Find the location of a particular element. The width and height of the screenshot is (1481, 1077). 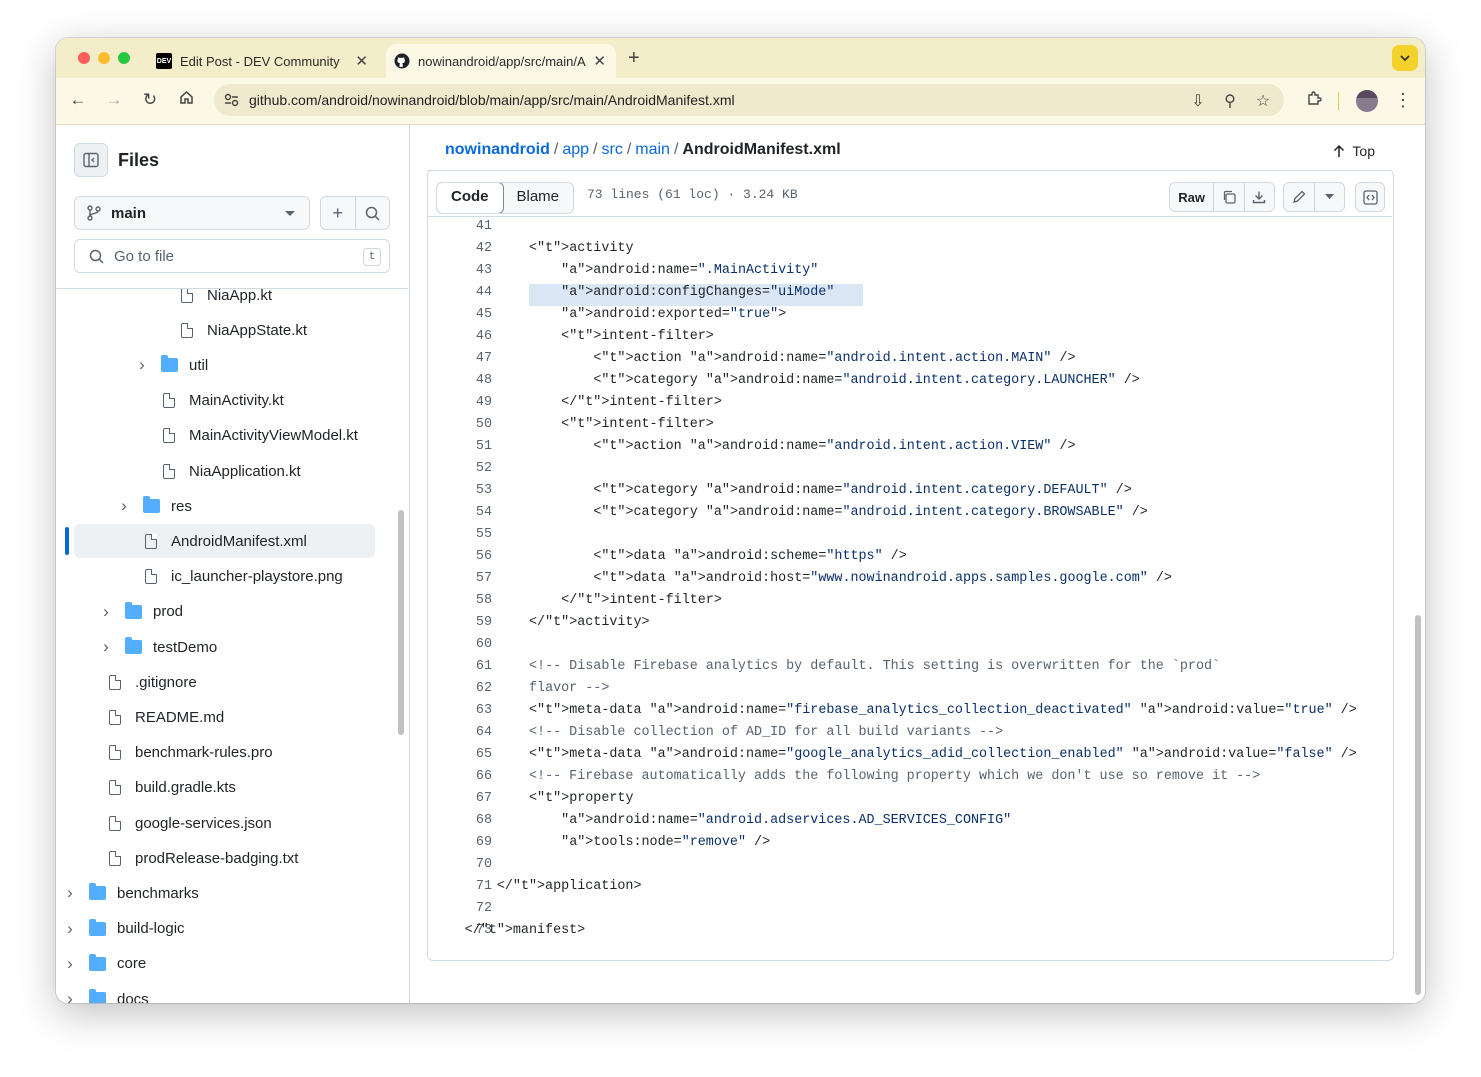

tree-file-row: README.md is located at coordinates (226, 717).